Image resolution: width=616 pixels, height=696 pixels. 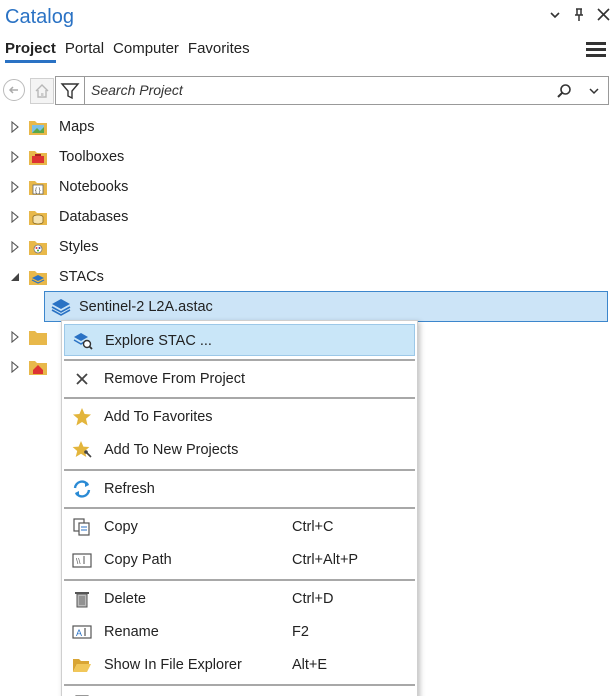 I want to click on copy-icon, so click(x=81, y=527).